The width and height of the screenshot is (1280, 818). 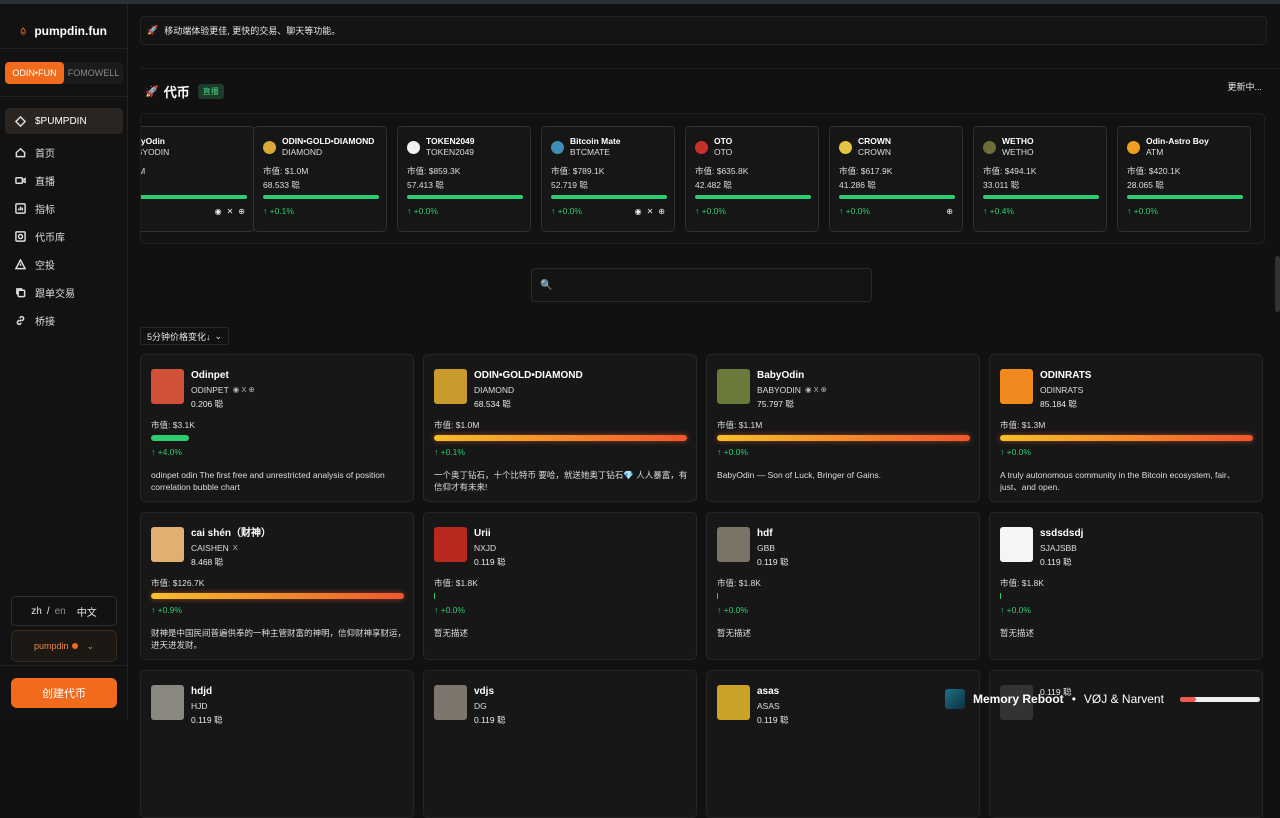 What do you see at coordinates (60, 611) in the screenshot?
I see `lang-en: en` at bounding box center [60, 611].